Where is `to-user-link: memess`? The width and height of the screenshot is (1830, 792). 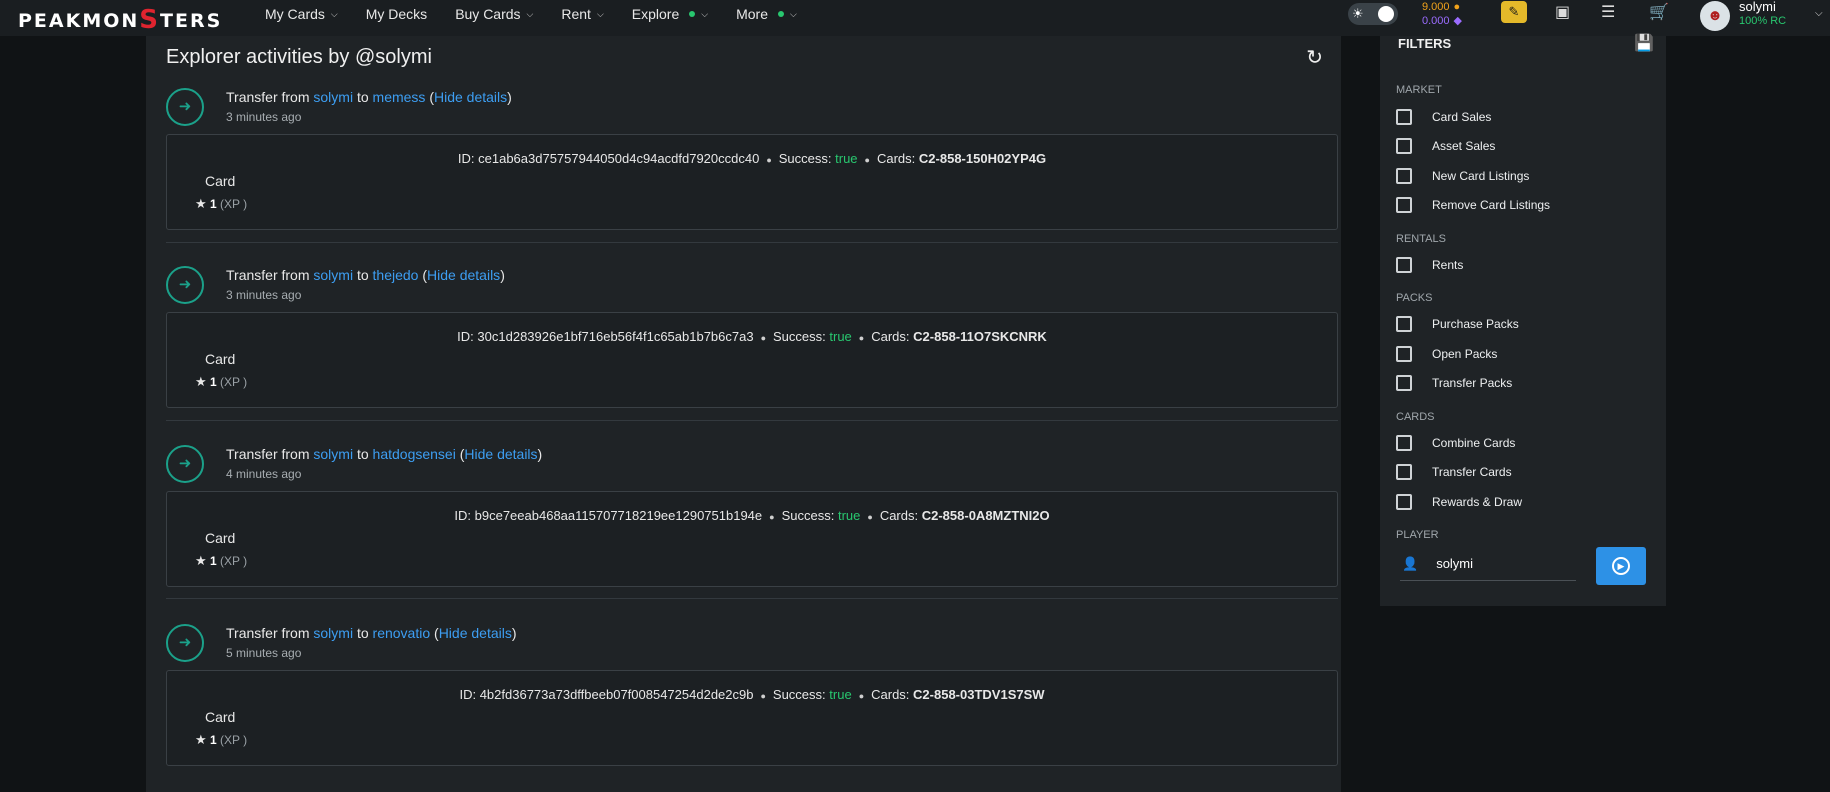
to-user-link: memess is located at coordinates (399, 97).